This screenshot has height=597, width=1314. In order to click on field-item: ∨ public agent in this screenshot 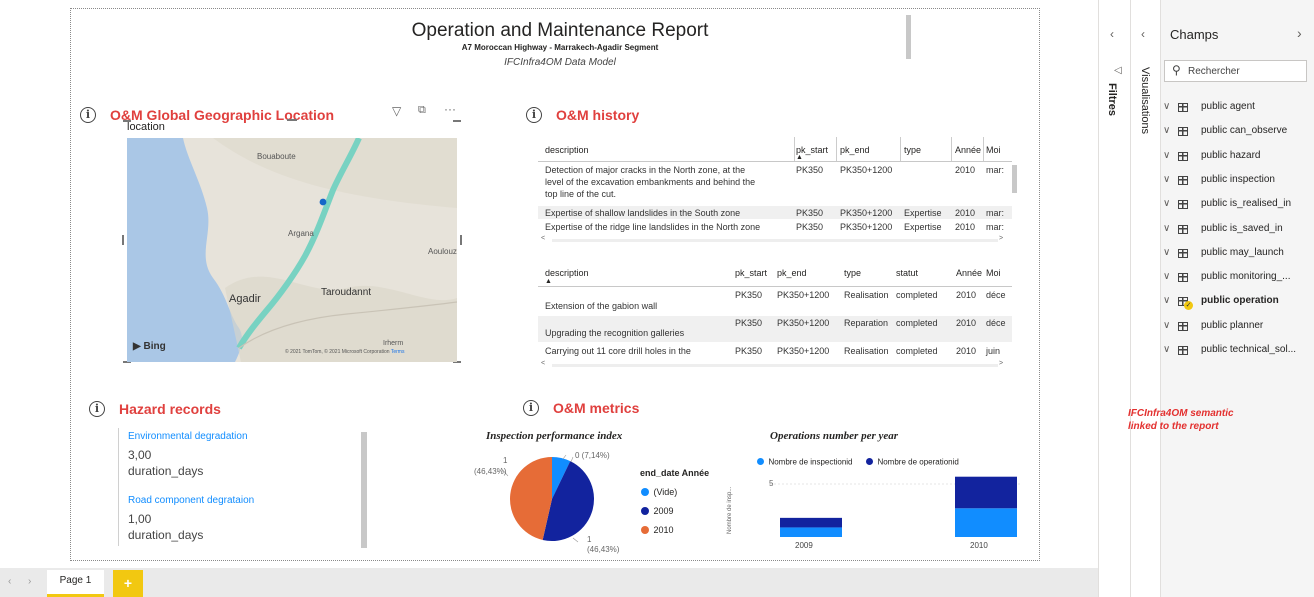, I will do `click(1238, 108)`.